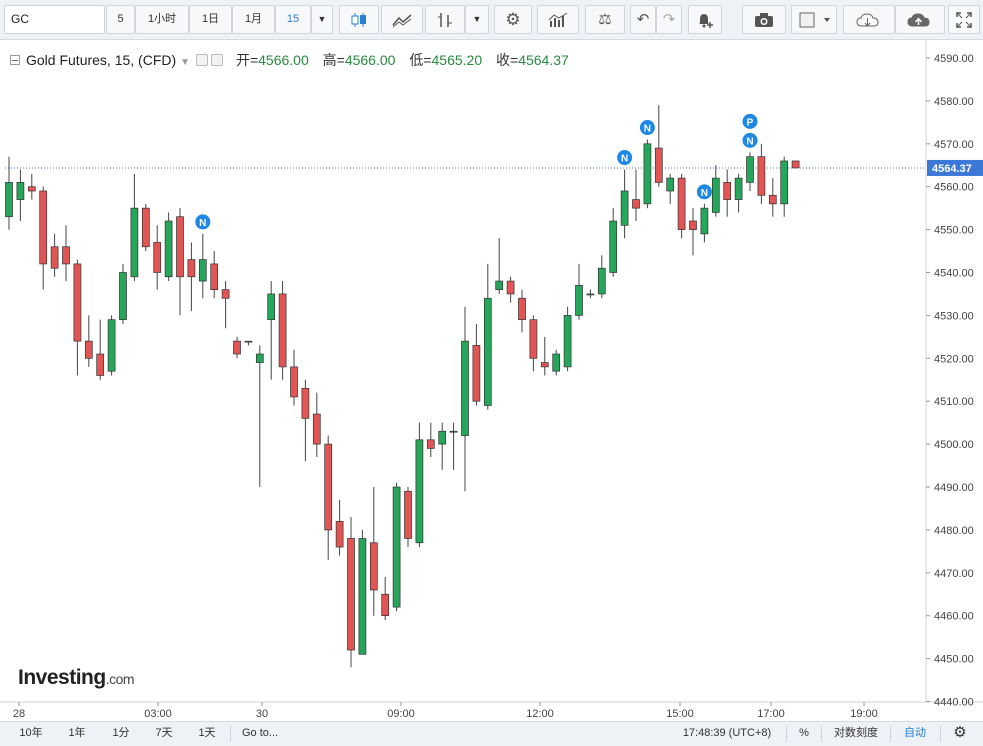  I want to click on undo-button: ↶, so click(643, 19).